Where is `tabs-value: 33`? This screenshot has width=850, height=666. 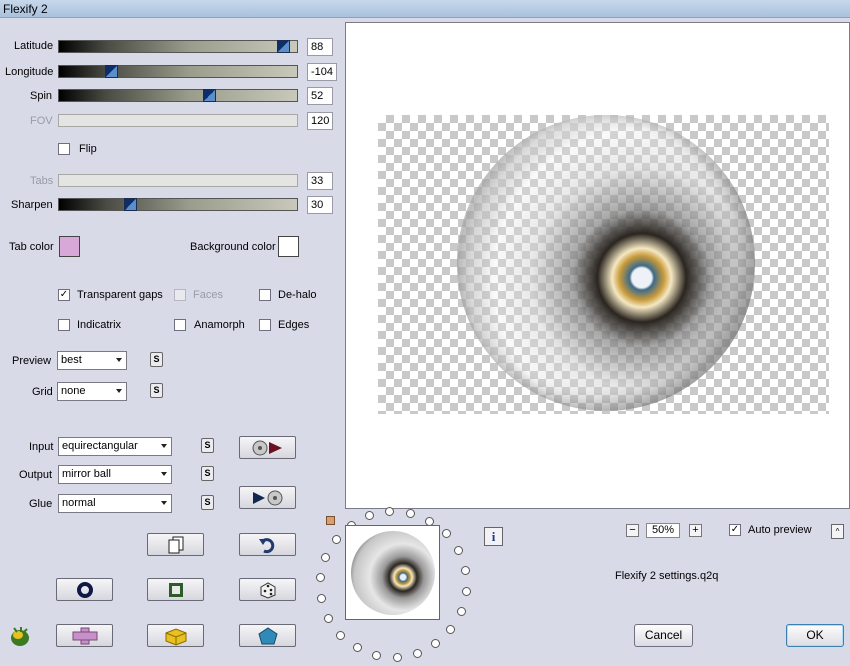
tabs-value: 33 is located at coordinates (320, 181).